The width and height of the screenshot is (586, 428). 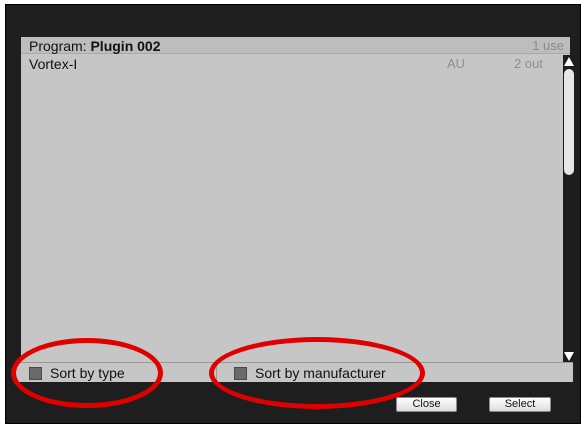 I want to click on scroll-down-arrow-icon, so click(x=569, y=356).